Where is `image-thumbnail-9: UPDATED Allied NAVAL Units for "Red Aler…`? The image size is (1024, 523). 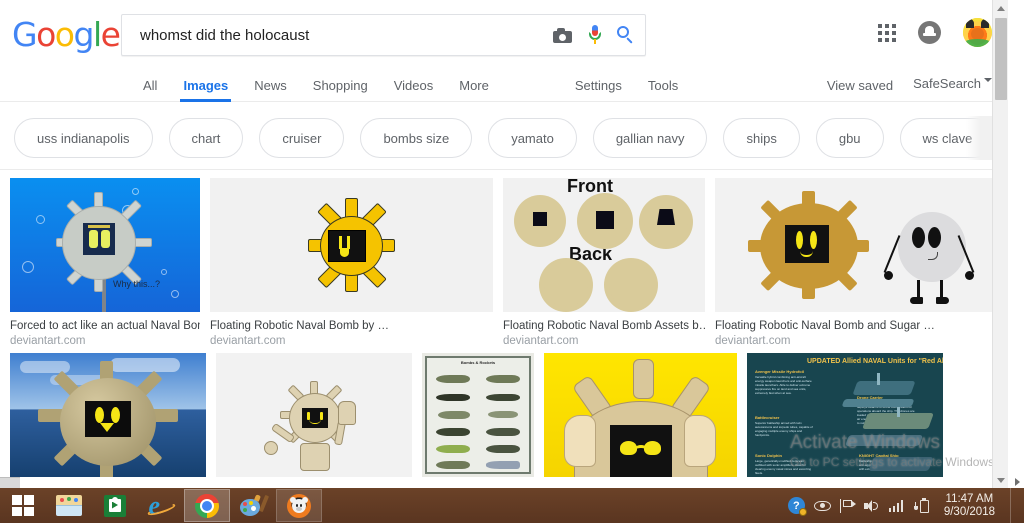
image-thumbnail-9: UPDATED Allied NAVAL Units for "Red Aler… is located at coordinates (845, 415).